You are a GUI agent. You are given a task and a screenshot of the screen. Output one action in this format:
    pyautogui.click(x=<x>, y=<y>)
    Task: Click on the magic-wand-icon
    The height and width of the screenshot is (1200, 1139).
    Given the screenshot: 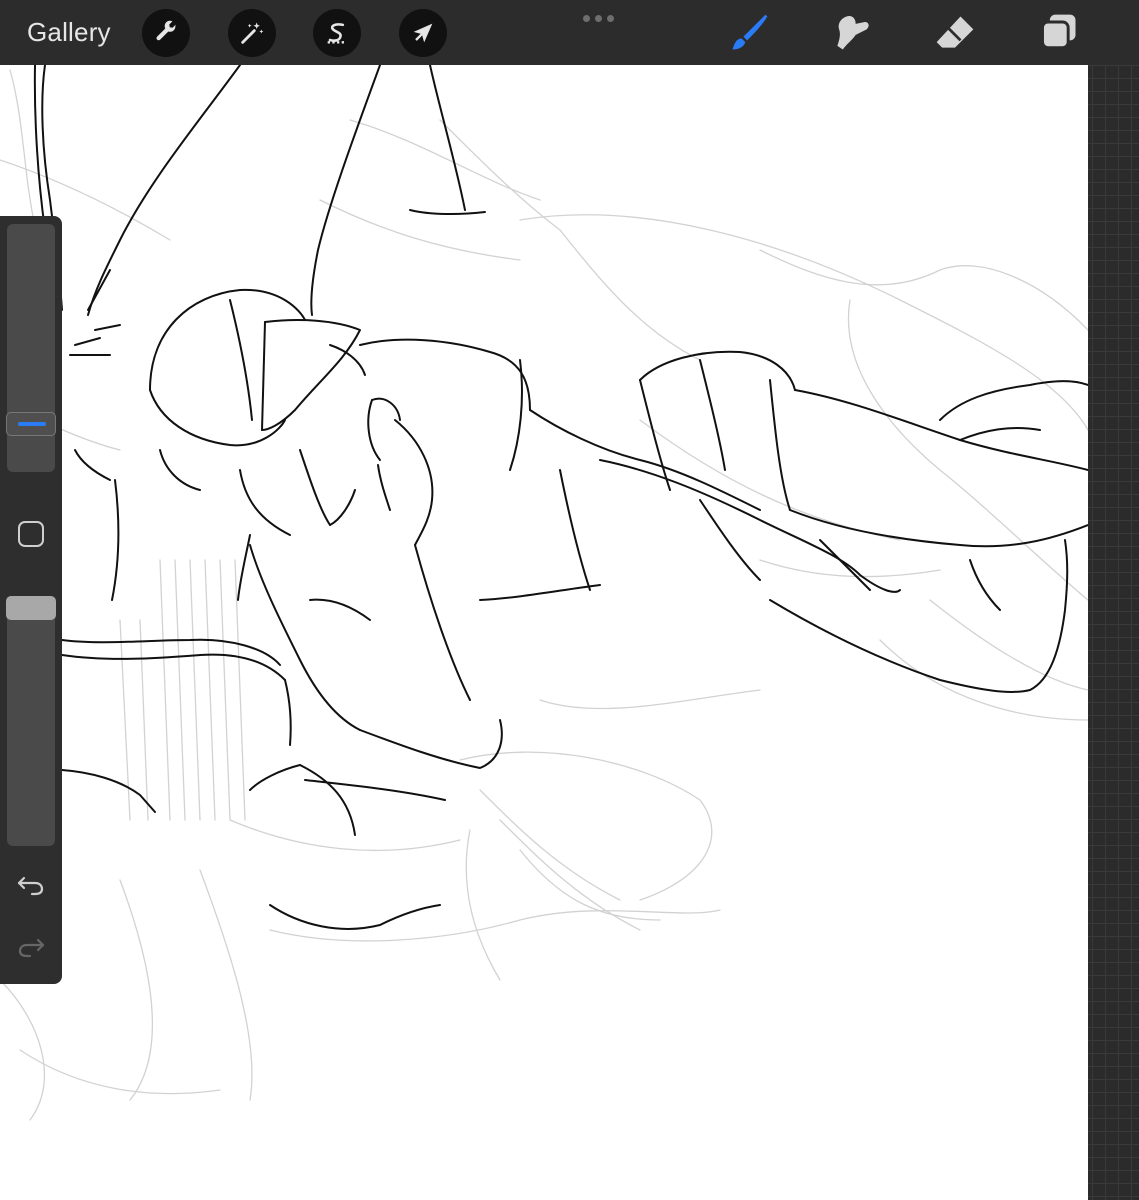 What is the action you would take?
    pyautogui.click(x=252, y=33)
    